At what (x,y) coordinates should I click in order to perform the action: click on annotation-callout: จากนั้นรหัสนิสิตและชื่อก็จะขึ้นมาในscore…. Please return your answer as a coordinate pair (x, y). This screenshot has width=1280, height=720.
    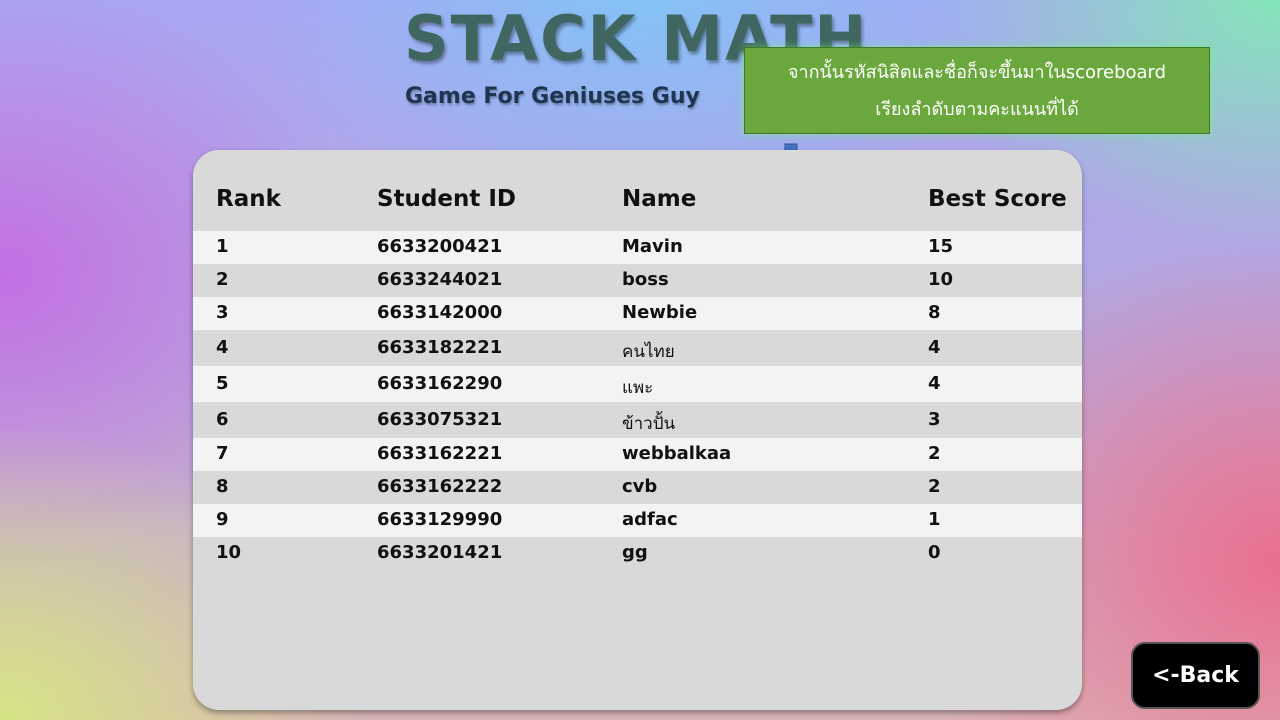
    Looking at the image, I should click on (977, 90).